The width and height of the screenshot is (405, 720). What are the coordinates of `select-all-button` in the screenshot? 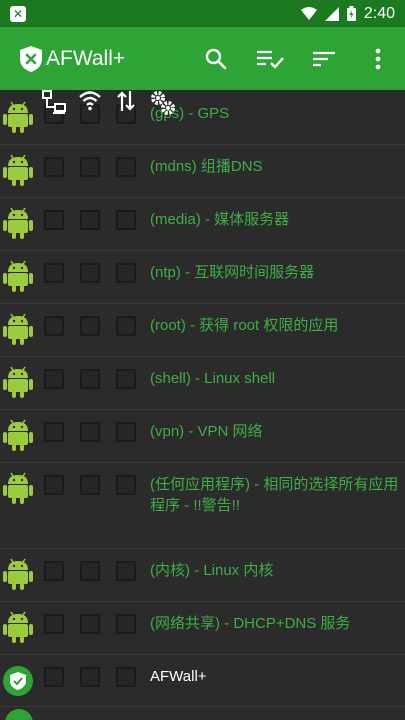 It's located at (270, 59).